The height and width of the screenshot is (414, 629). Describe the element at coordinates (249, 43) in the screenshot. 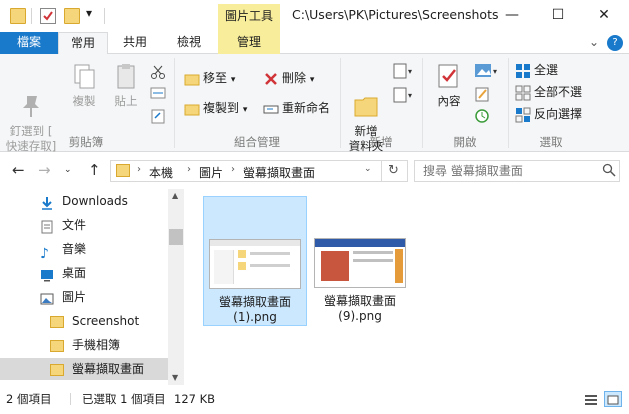

I see `tab-manage: 管理` at that location.